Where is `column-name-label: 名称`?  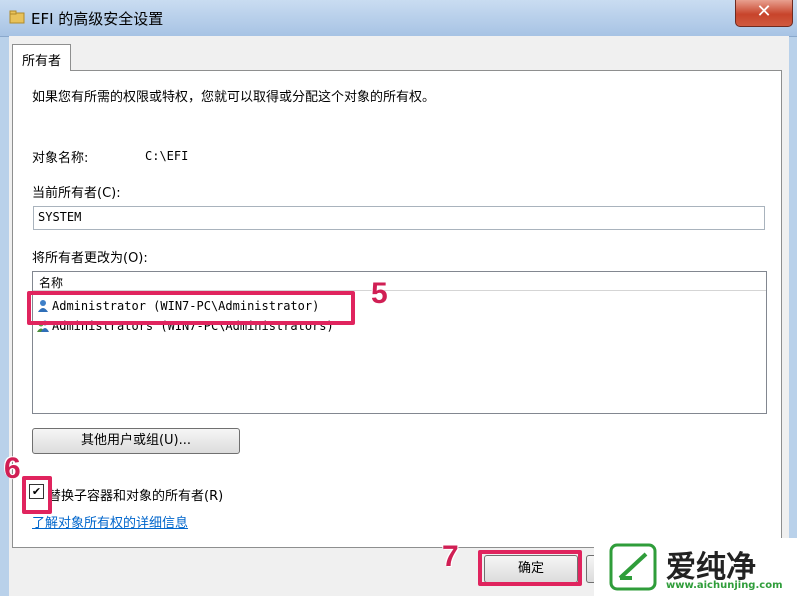
column-name-label: 名称 is located at coordinates (51, 283).